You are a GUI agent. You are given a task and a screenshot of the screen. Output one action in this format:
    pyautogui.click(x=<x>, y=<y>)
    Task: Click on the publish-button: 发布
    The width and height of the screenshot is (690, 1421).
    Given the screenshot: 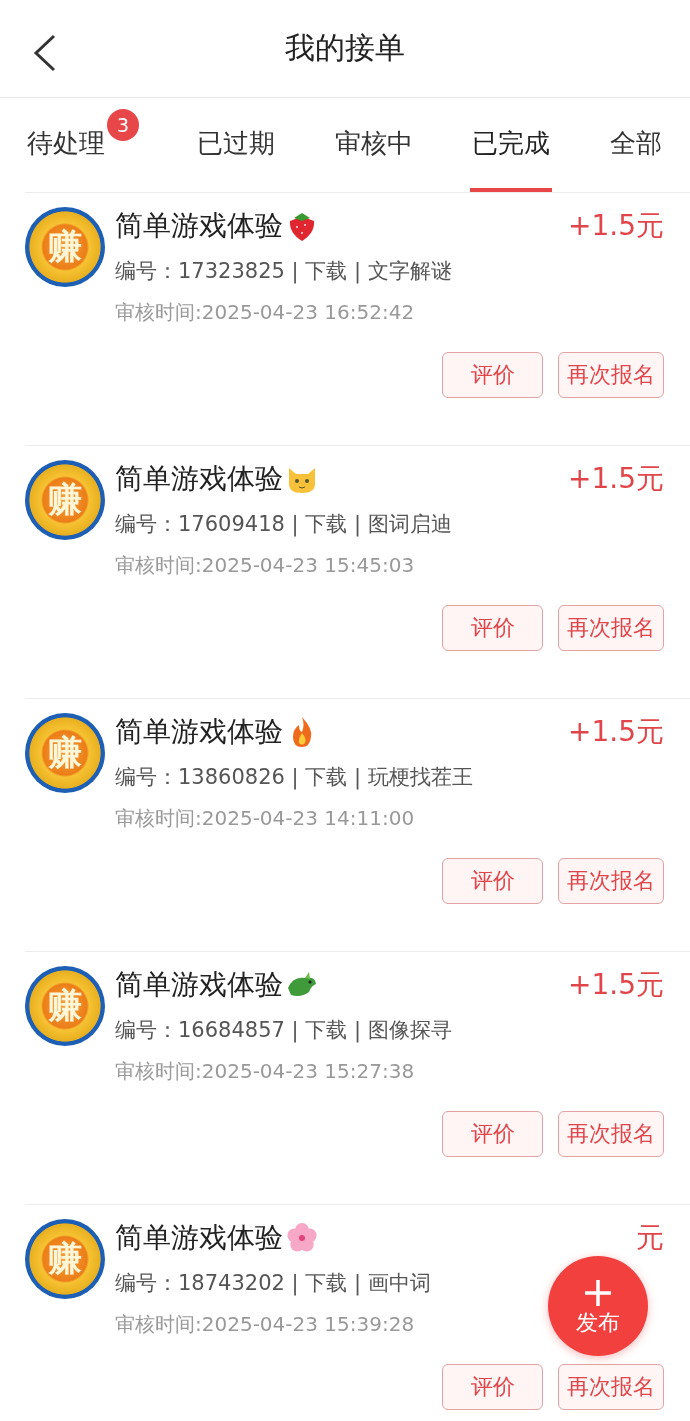 What is the action you would take?
    pyautogui.click(x=598, y=1306)
    